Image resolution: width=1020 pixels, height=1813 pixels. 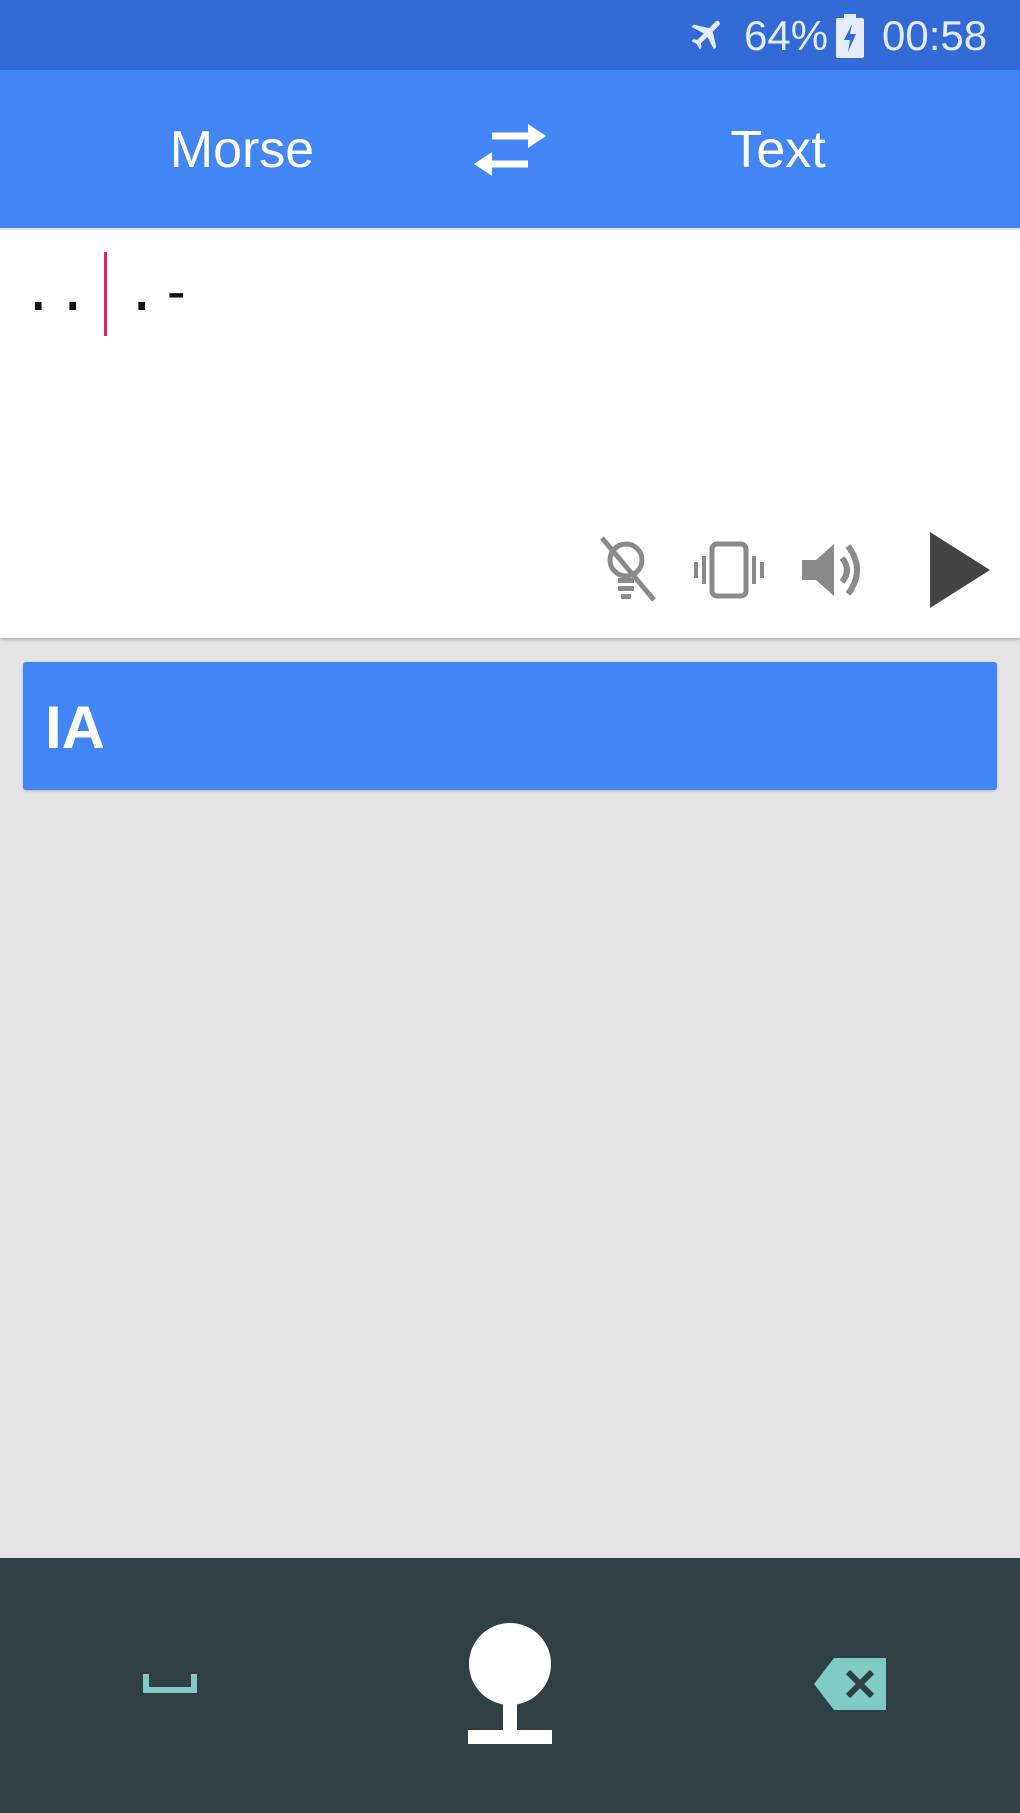 What do you see at coordinates (170, 1683) in the screenshot?
I see `space-key-icon` at bounding box center [170, 1683].